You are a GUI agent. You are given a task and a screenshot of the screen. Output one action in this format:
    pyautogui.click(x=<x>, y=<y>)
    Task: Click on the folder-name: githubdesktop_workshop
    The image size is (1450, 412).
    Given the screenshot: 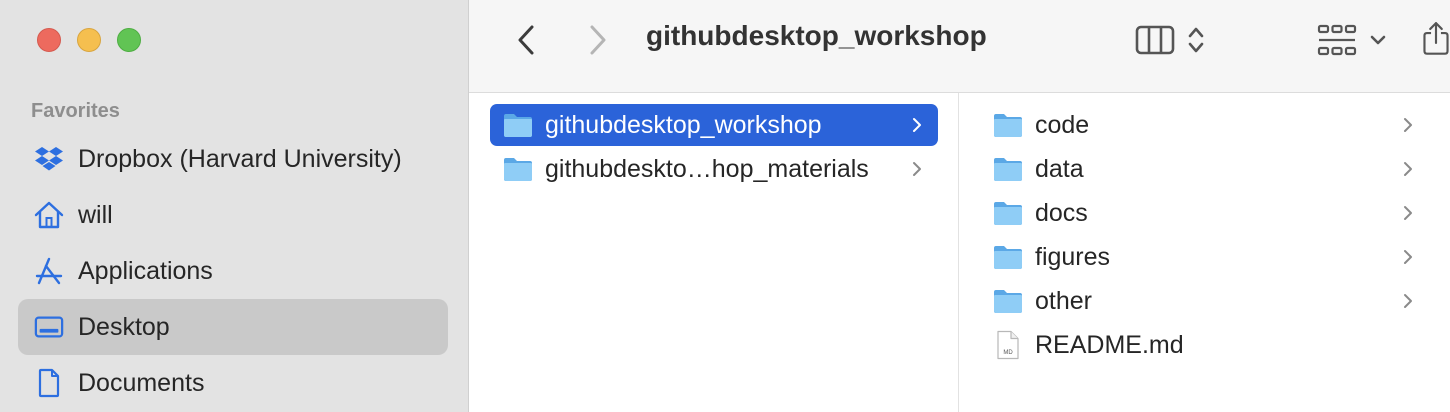 What is the action you would take?
    pyautogui.click(x=683, y=124)
    